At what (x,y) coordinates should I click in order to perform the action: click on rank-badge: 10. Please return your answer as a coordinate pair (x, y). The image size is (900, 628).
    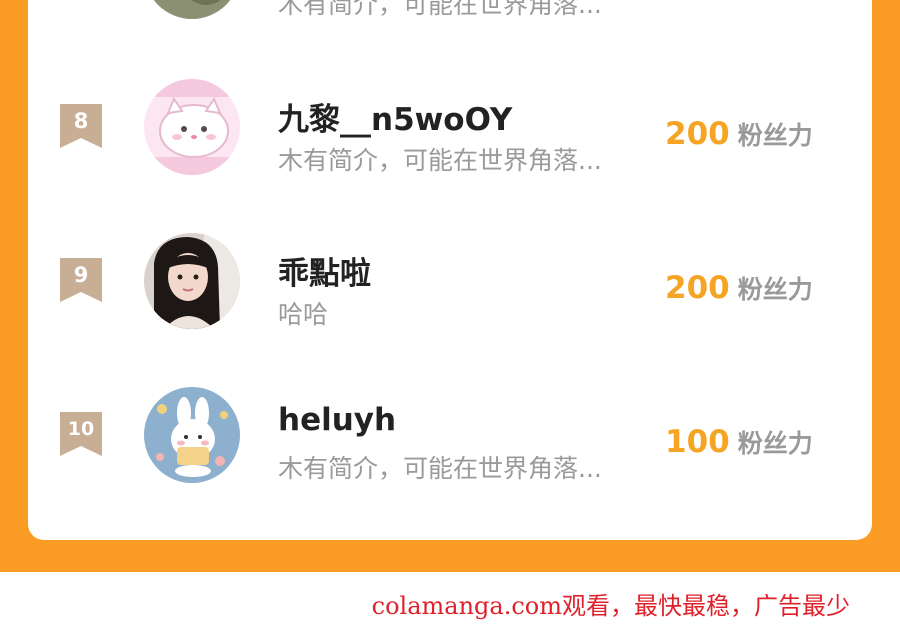
    Looking at the image, I should click on (81, 434).